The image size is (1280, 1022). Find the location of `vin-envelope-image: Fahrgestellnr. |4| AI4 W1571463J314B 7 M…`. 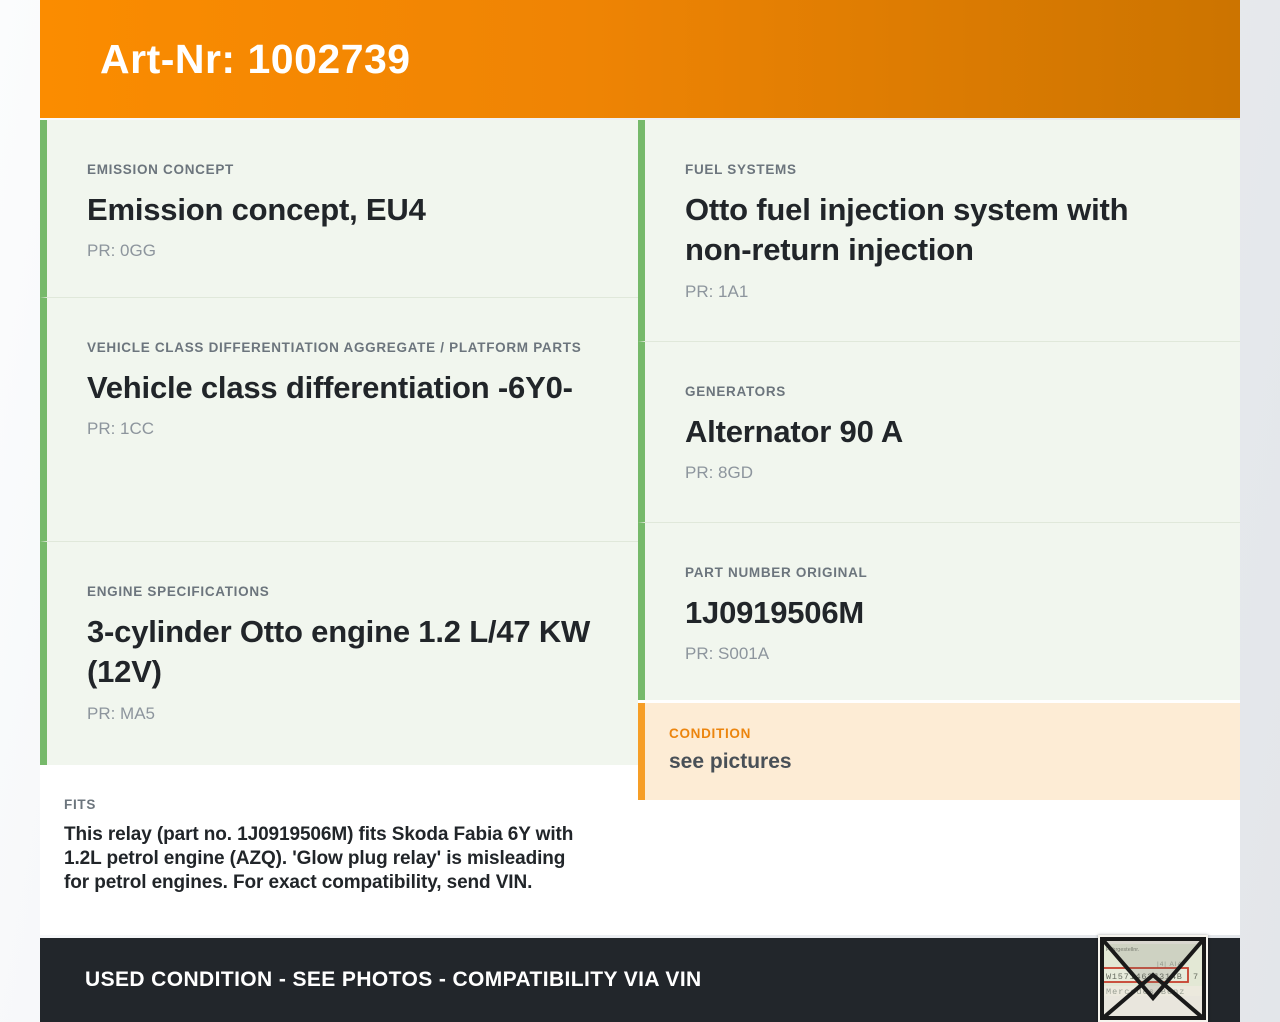

vin-envelope-image: Fahrgestellnr. |4| AI4 W1571463J314B 7 M… is located at coordinates (1153, 978).